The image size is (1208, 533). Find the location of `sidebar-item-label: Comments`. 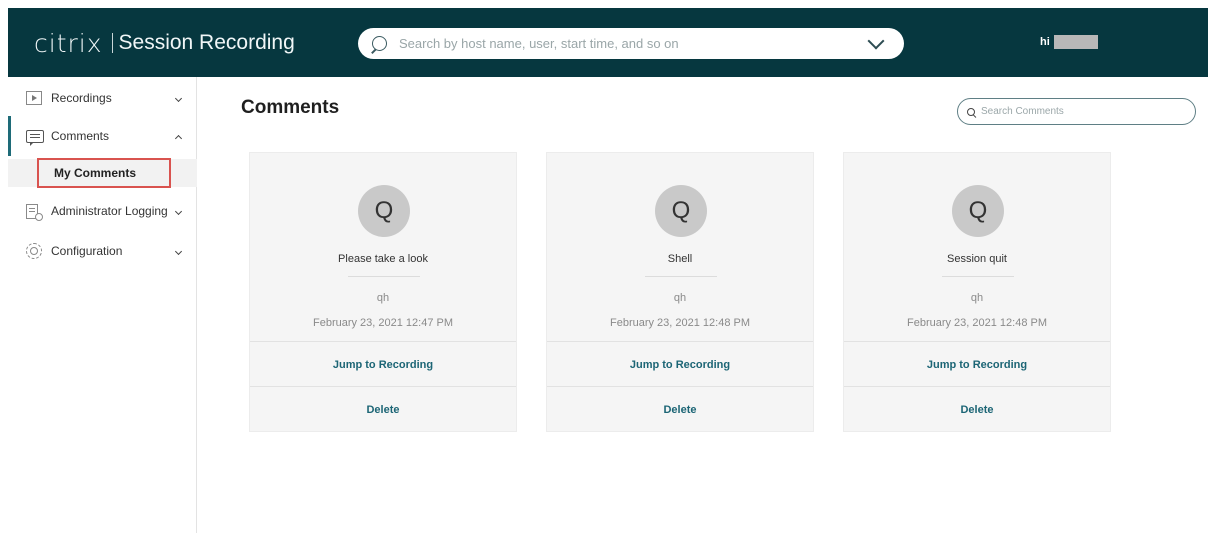

sidebar-item-label: Comments is located at coordinates (80, 136).